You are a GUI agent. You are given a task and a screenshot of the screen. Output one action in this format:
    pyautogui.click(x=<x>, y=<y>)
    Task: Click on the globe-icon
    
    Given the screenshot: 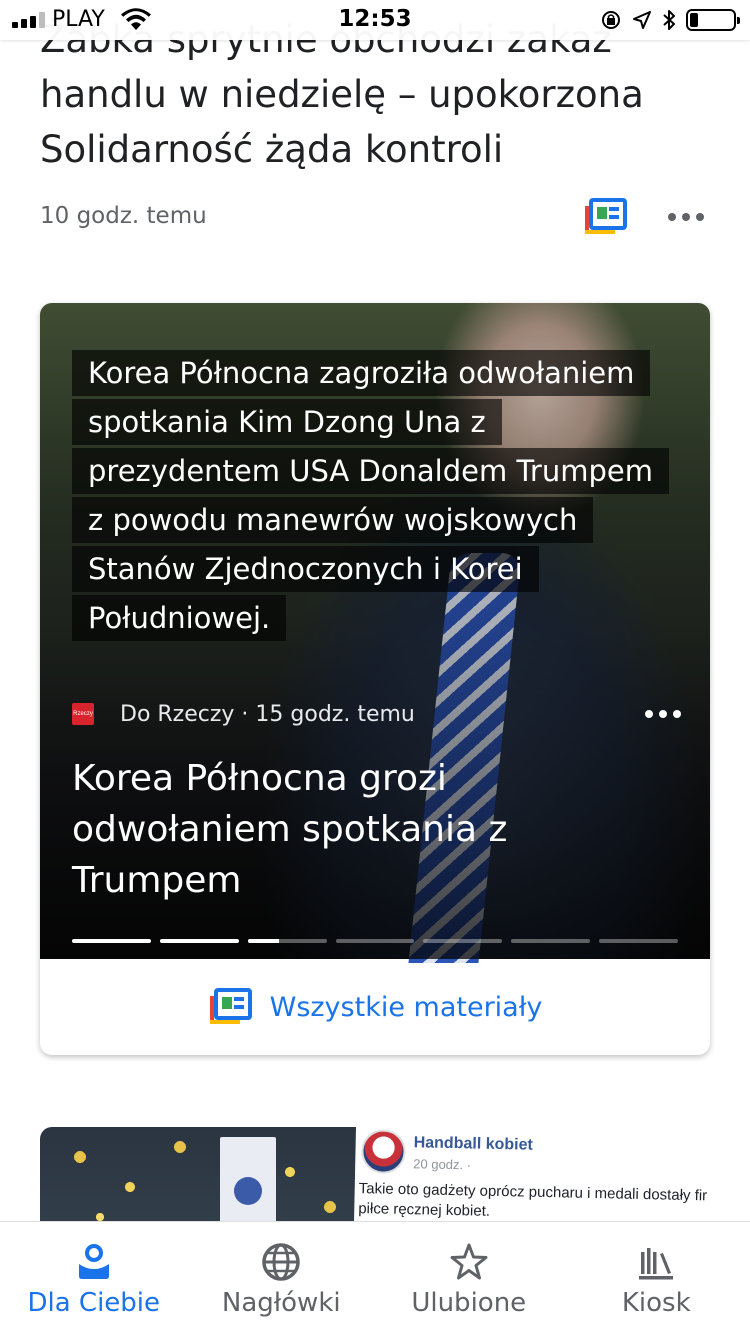 What is the action you would take?
    pyautogui.click(x=281, y=1262)
    